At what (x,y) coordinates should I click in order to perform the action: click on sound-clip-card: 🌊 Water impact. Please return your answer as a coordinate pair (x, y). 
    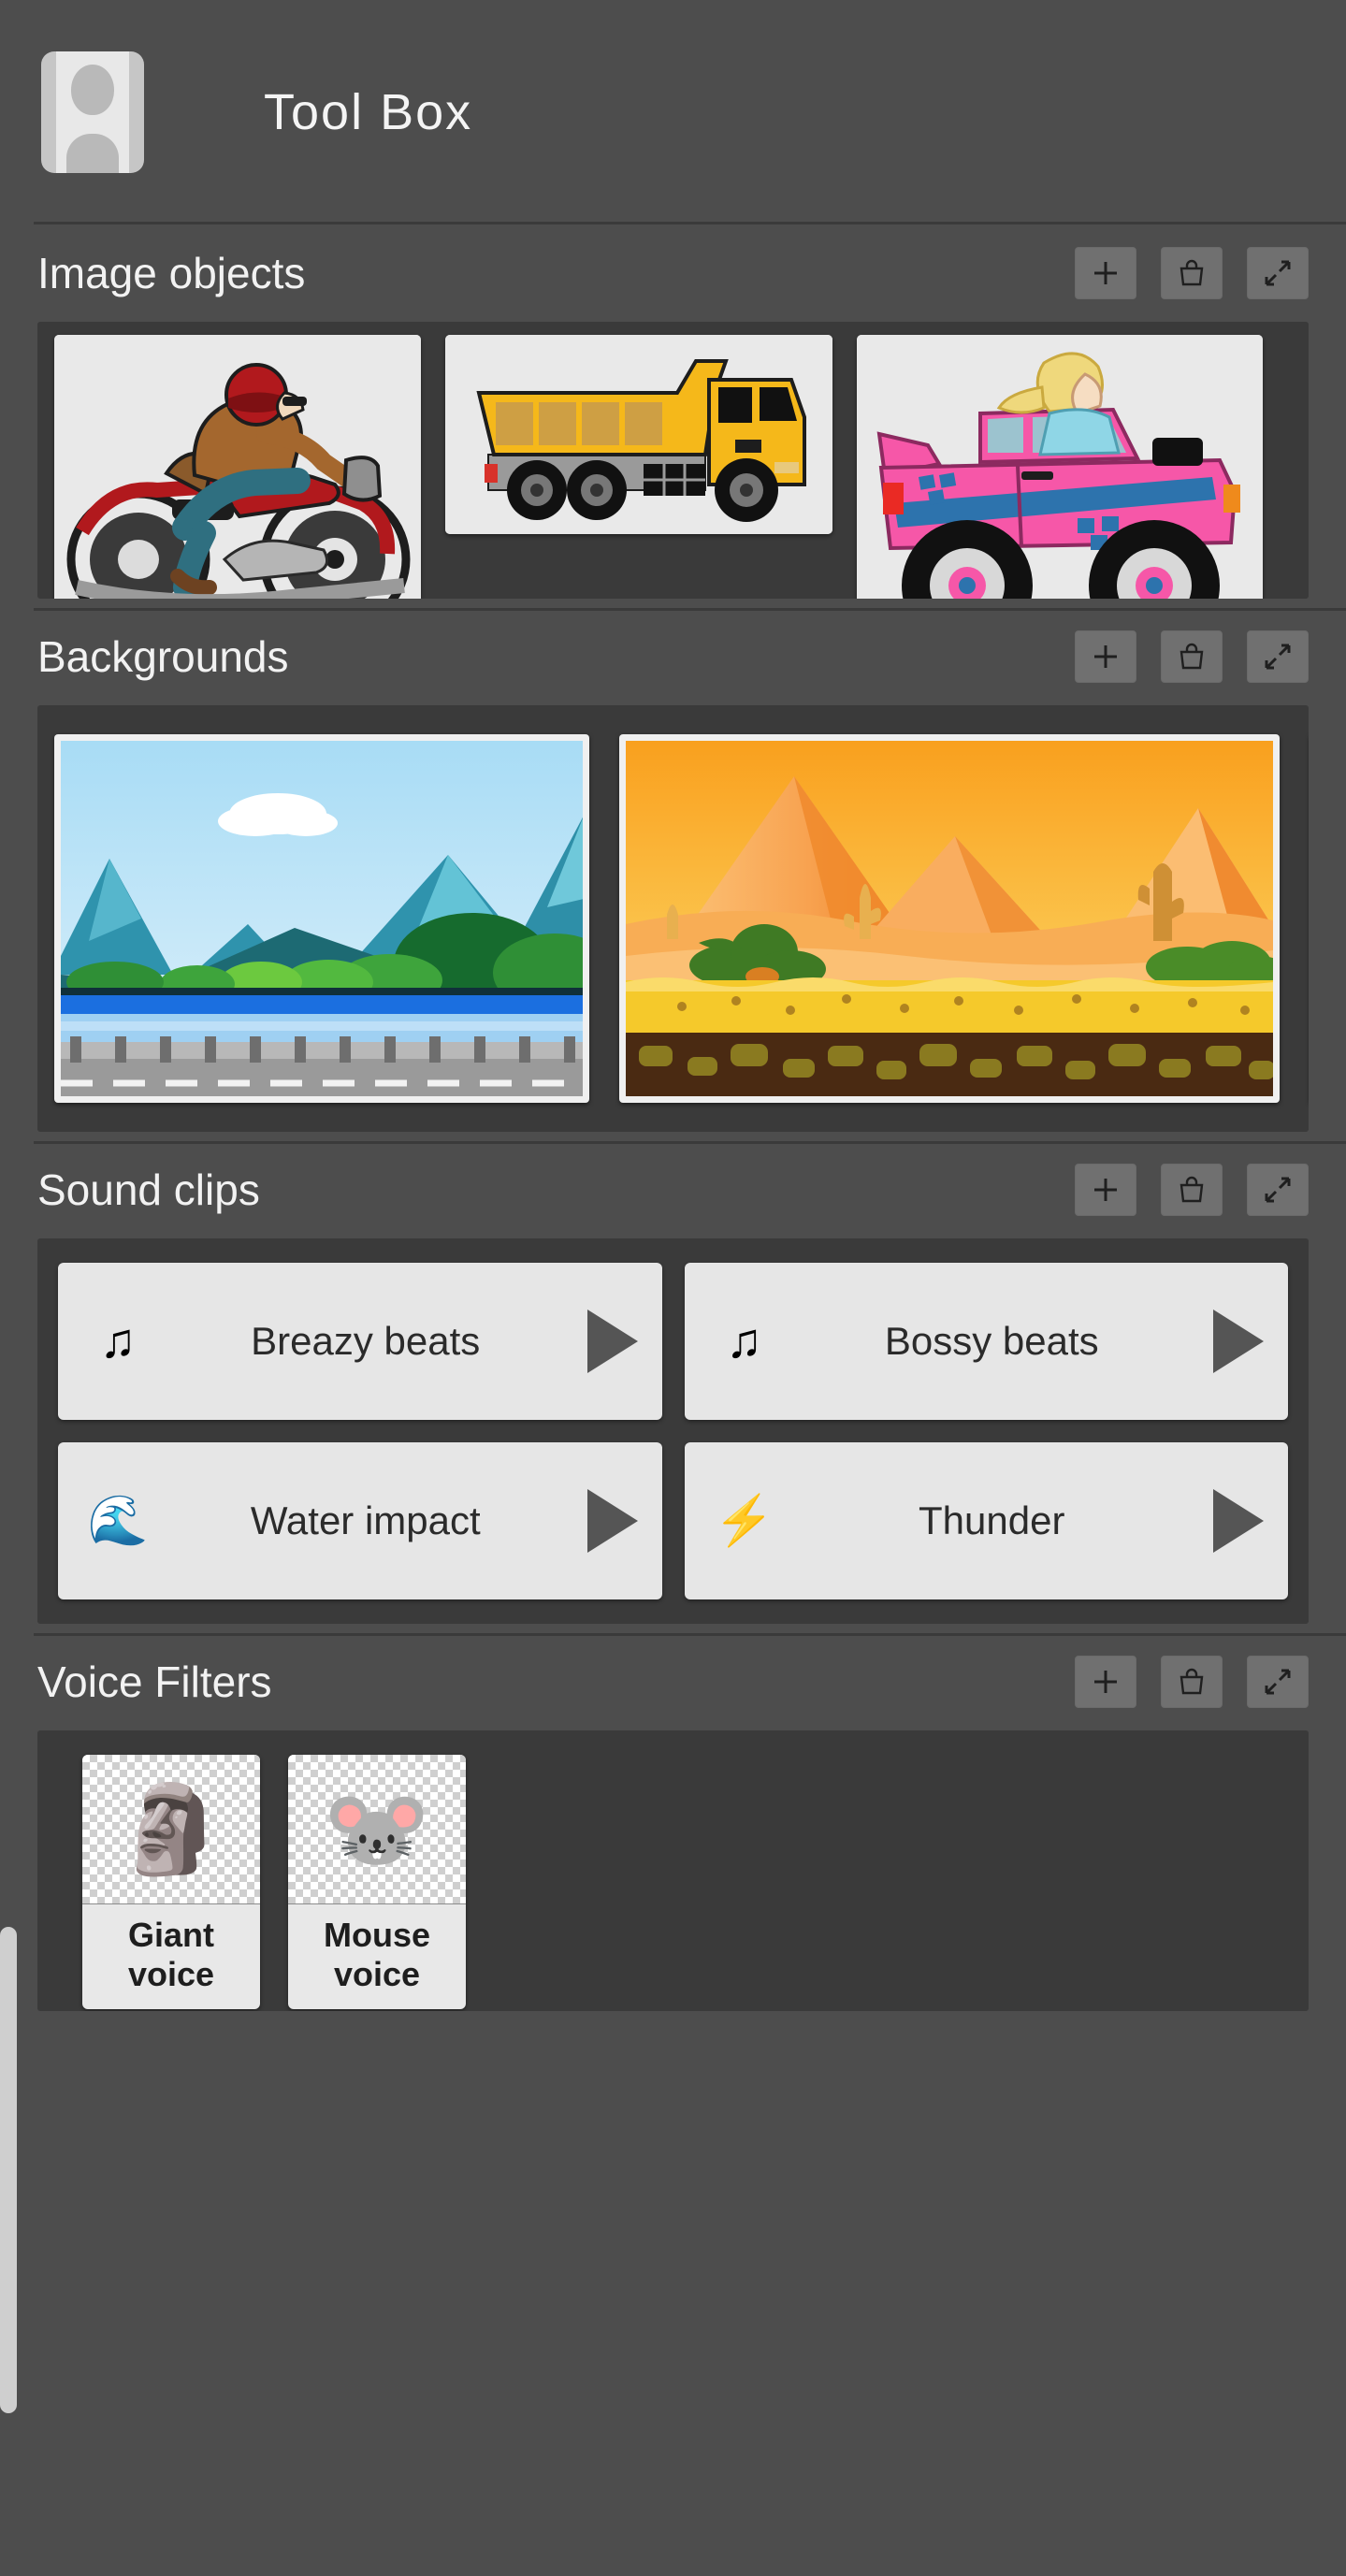
    Looking at the image, I should click on (360, 1521).